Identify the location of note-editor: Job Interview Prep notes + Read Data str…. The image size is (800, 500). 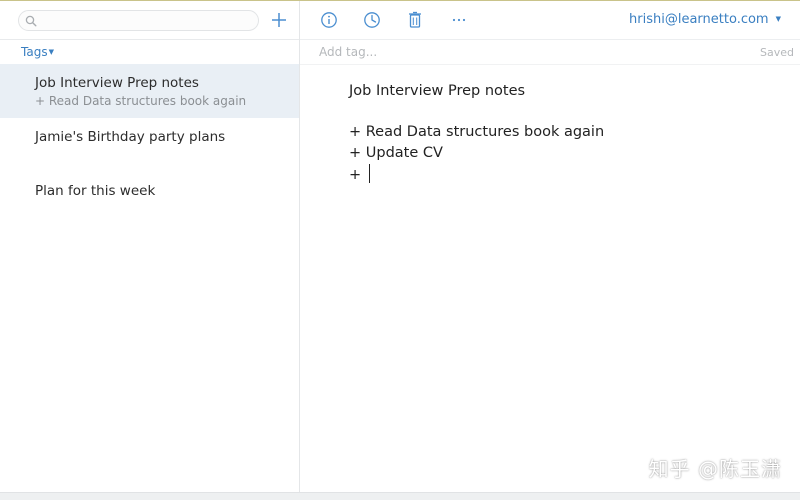
(559, 133).